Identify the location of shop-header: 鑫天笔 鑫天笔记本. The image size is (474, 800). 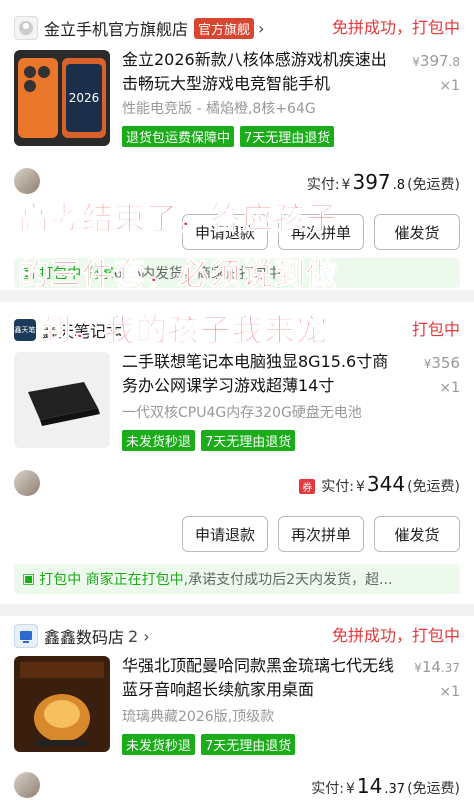
(68, 330).